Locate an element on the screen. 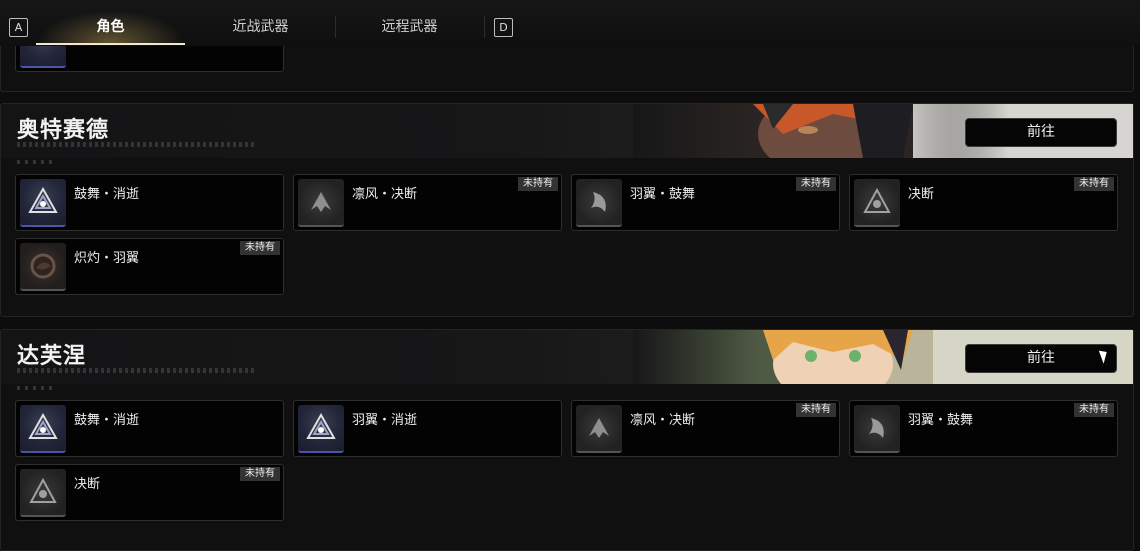 The width and height of the screenshot is (1140, 551). tab-melee-weapon: 近战武器 is located at coordinates (260, 27).